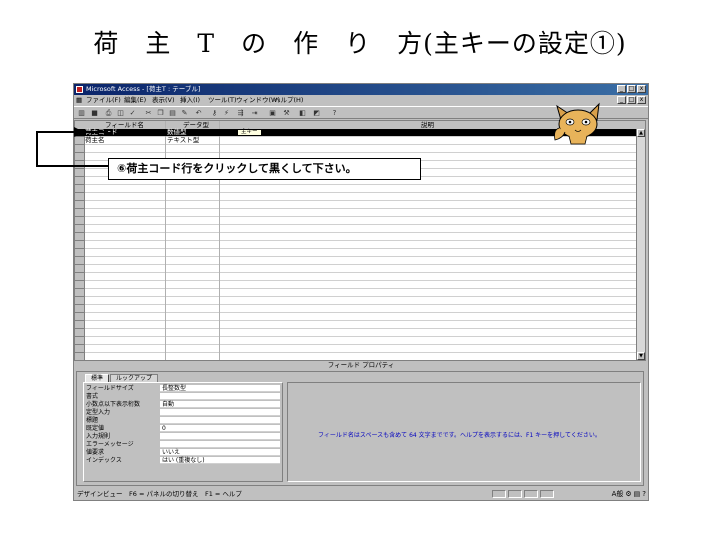  I want to click on scroll-up-icon: ▲, so click(641, 133).